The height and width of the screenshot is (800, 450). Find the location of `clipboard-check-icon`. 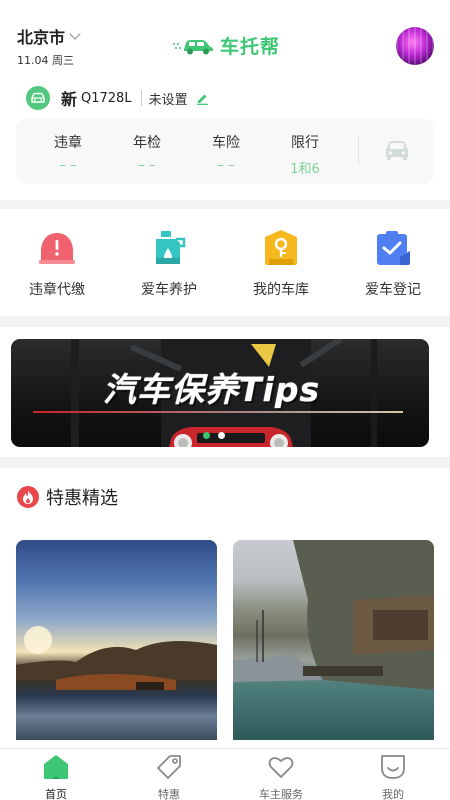

clipboard-check-icon is located at coordinates (393, 248).